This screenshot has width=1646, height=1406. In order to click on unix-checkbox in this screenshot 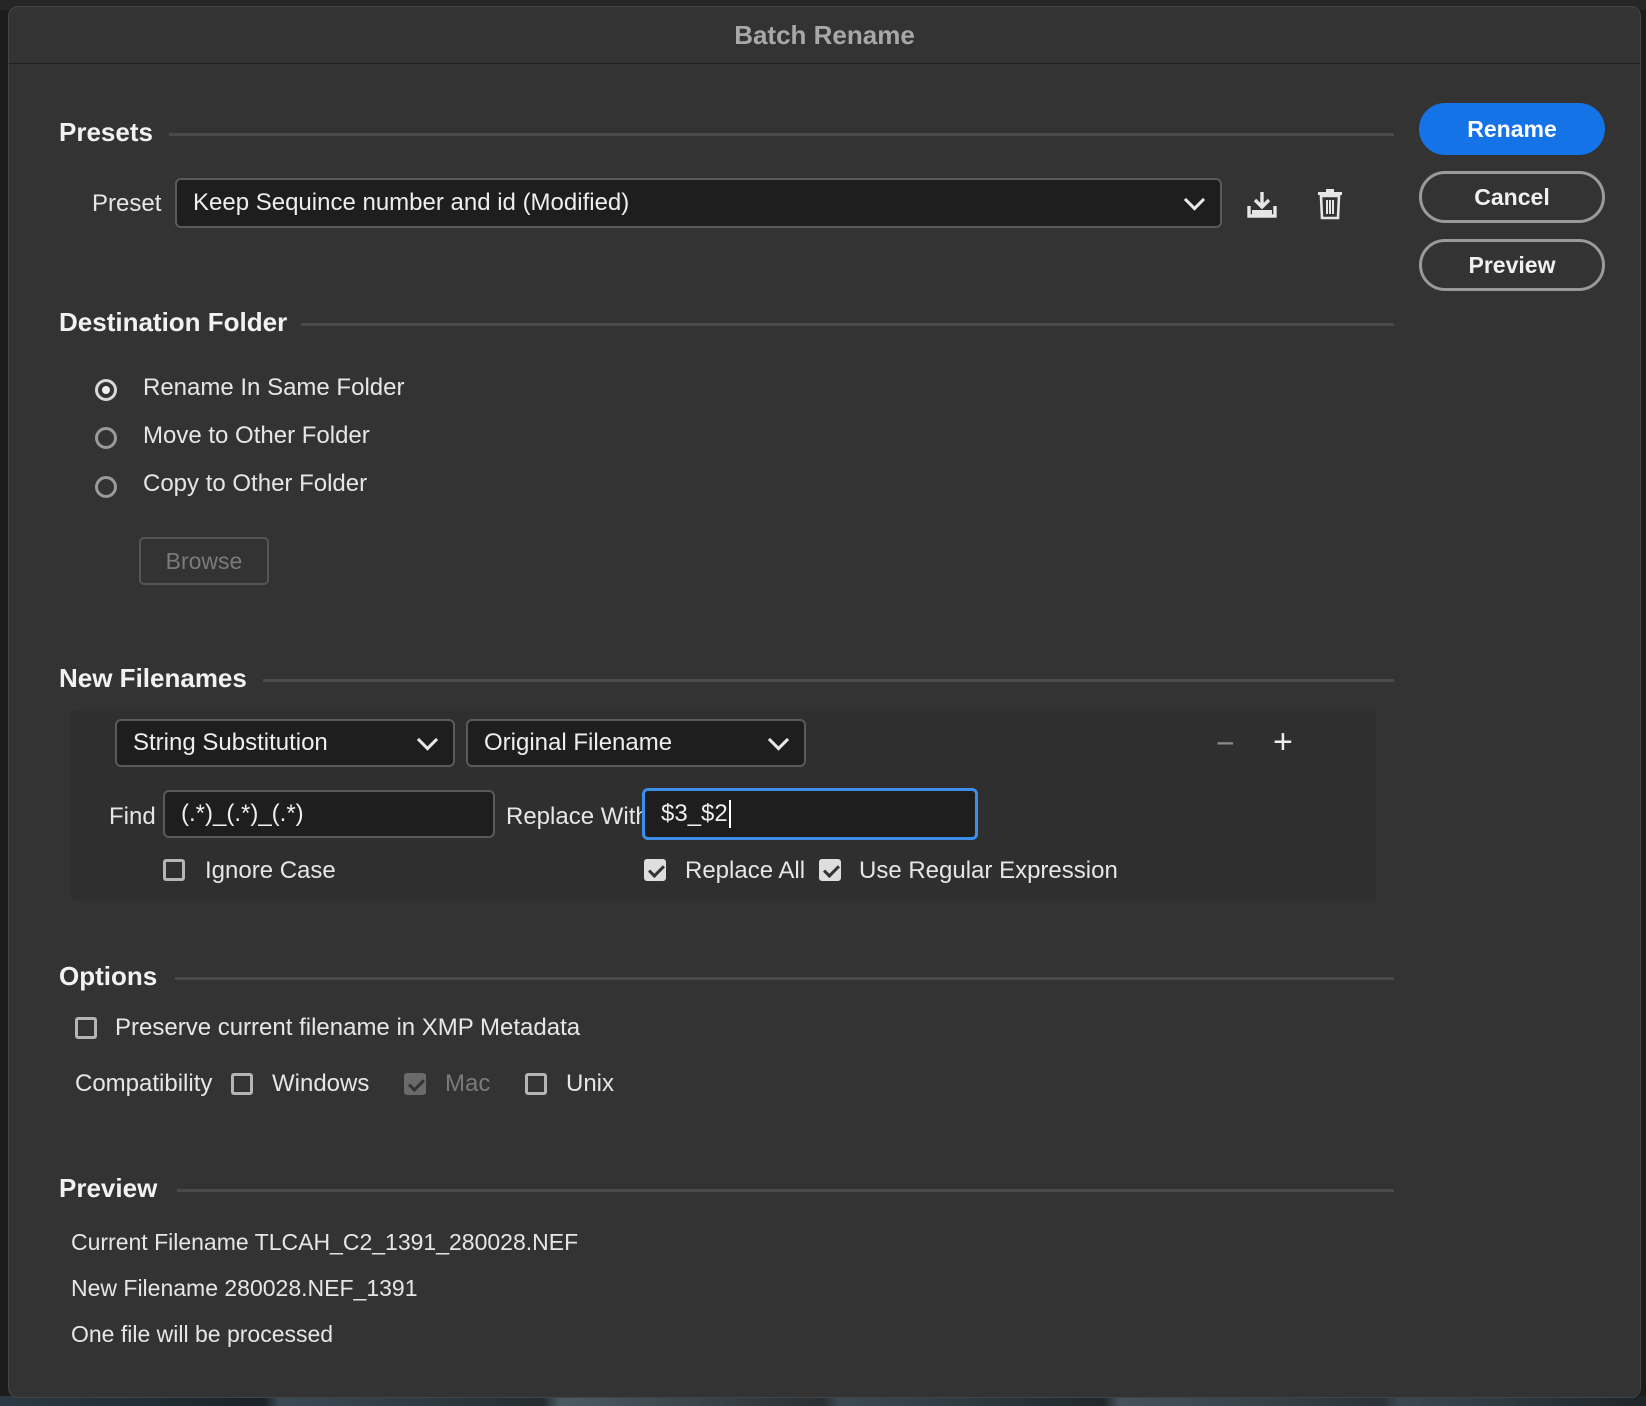, I will do `click(536, 1084)`.